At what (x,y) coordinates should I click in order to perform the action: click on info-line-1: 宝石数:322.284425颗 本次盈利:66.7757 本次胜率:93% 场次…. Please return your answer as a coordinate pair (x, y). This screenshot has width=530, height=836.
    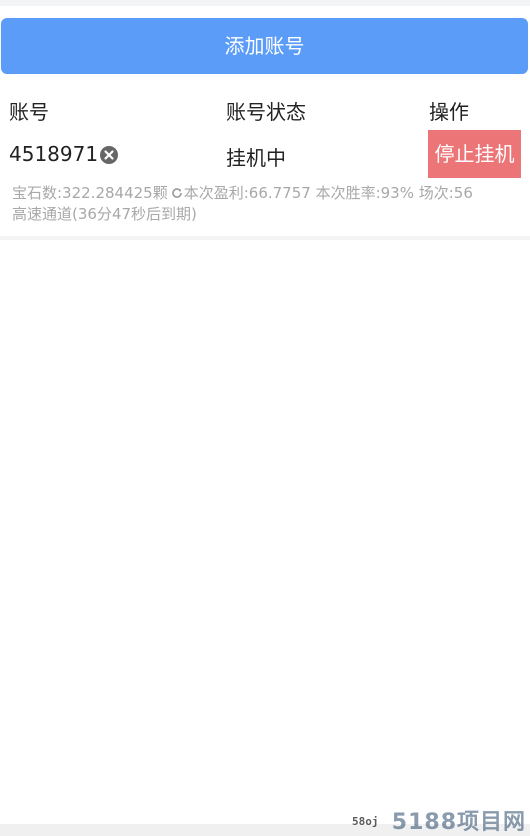
    Looking at the image, I should click on (268, 193).